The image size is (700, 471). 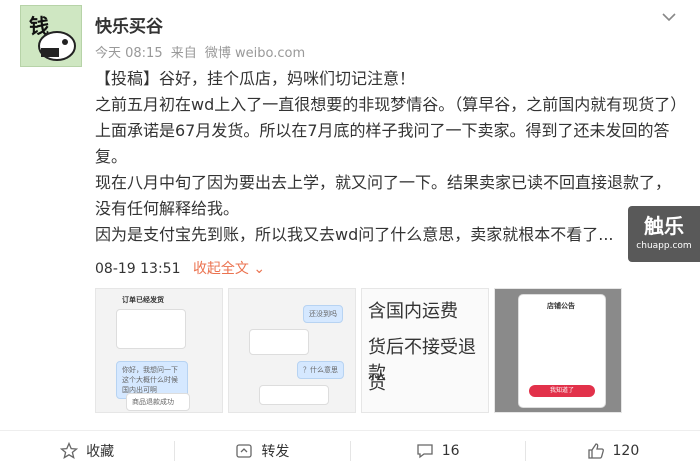 What do you see at coordinates (413, 311) in the screenshot?
I see `thumb3-line-1: 含国内运费` at bounding box center [413, 311].